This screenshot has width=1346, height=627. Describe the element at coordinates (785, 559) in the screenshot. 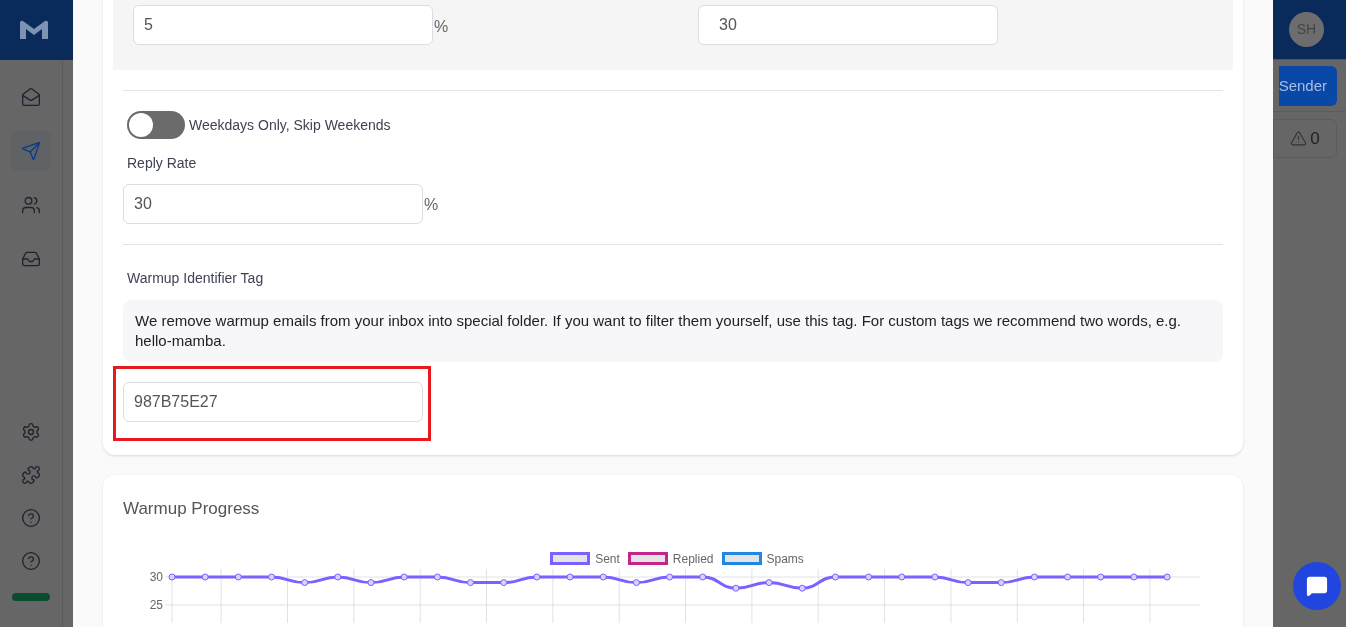

I see `legend-label: Spams` at that location.